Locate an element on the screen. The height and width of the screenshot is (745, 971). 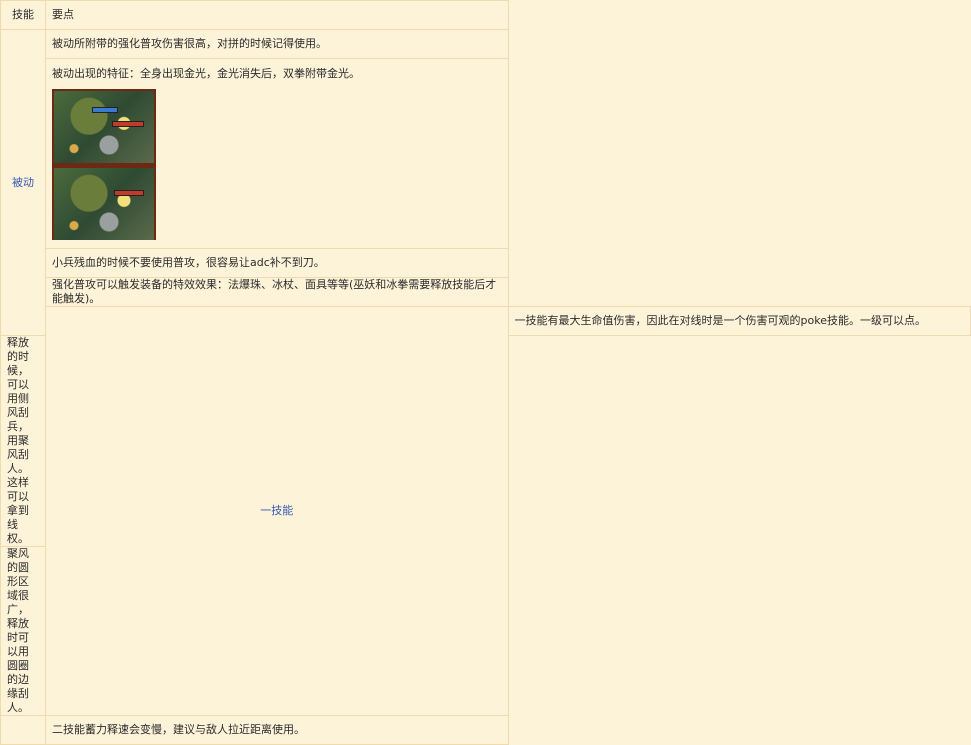
header-points: 要点 is located at coordinates (277, 15).